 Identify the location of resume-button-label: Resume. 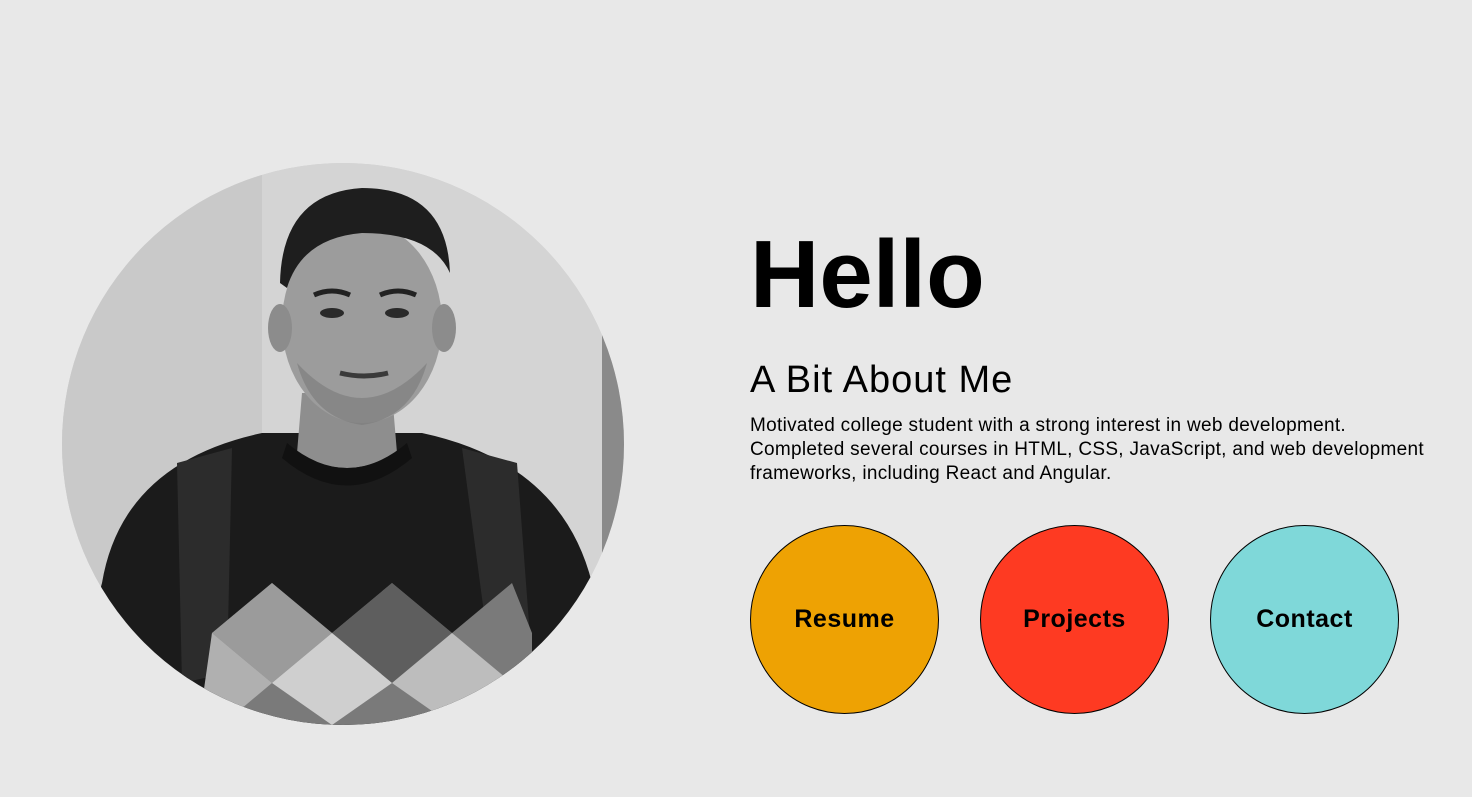
(844, 619).